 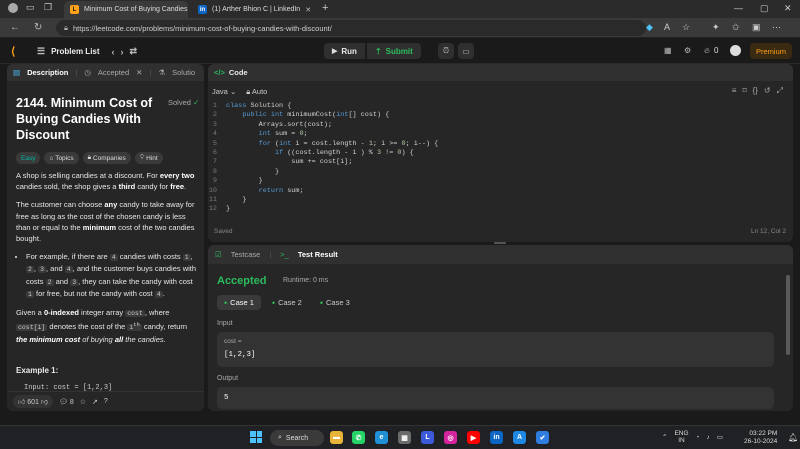 I want to click on clock: 03:22 PM 26-10-2024, so click(x=760, y=438).